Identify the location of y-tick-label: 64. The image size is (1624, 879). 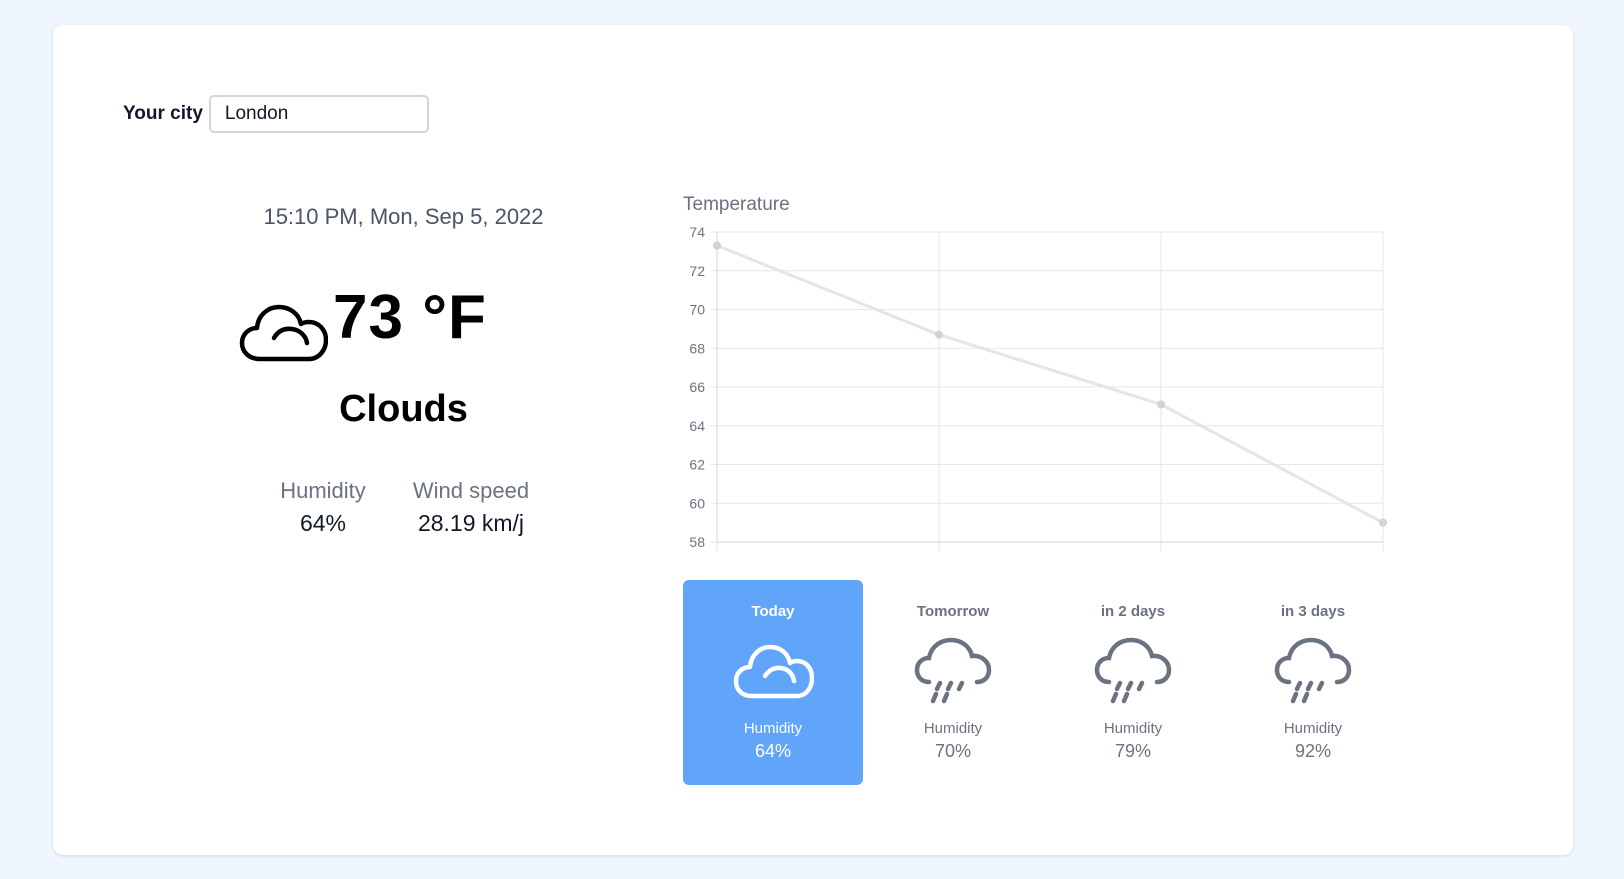
(697, 426).